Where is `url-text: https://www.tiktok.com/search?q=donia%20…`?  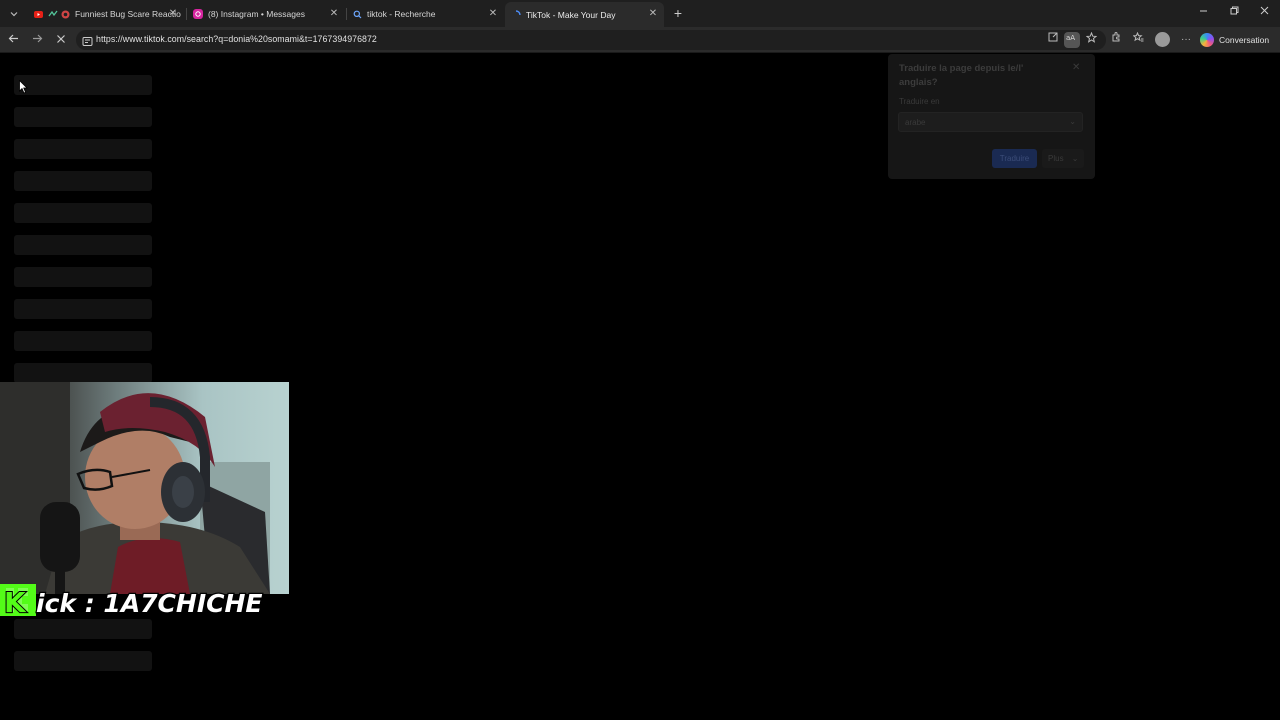 url-text: https://www.tiktok.com/search?q=donia%20… is located at coordinates (236, 39).